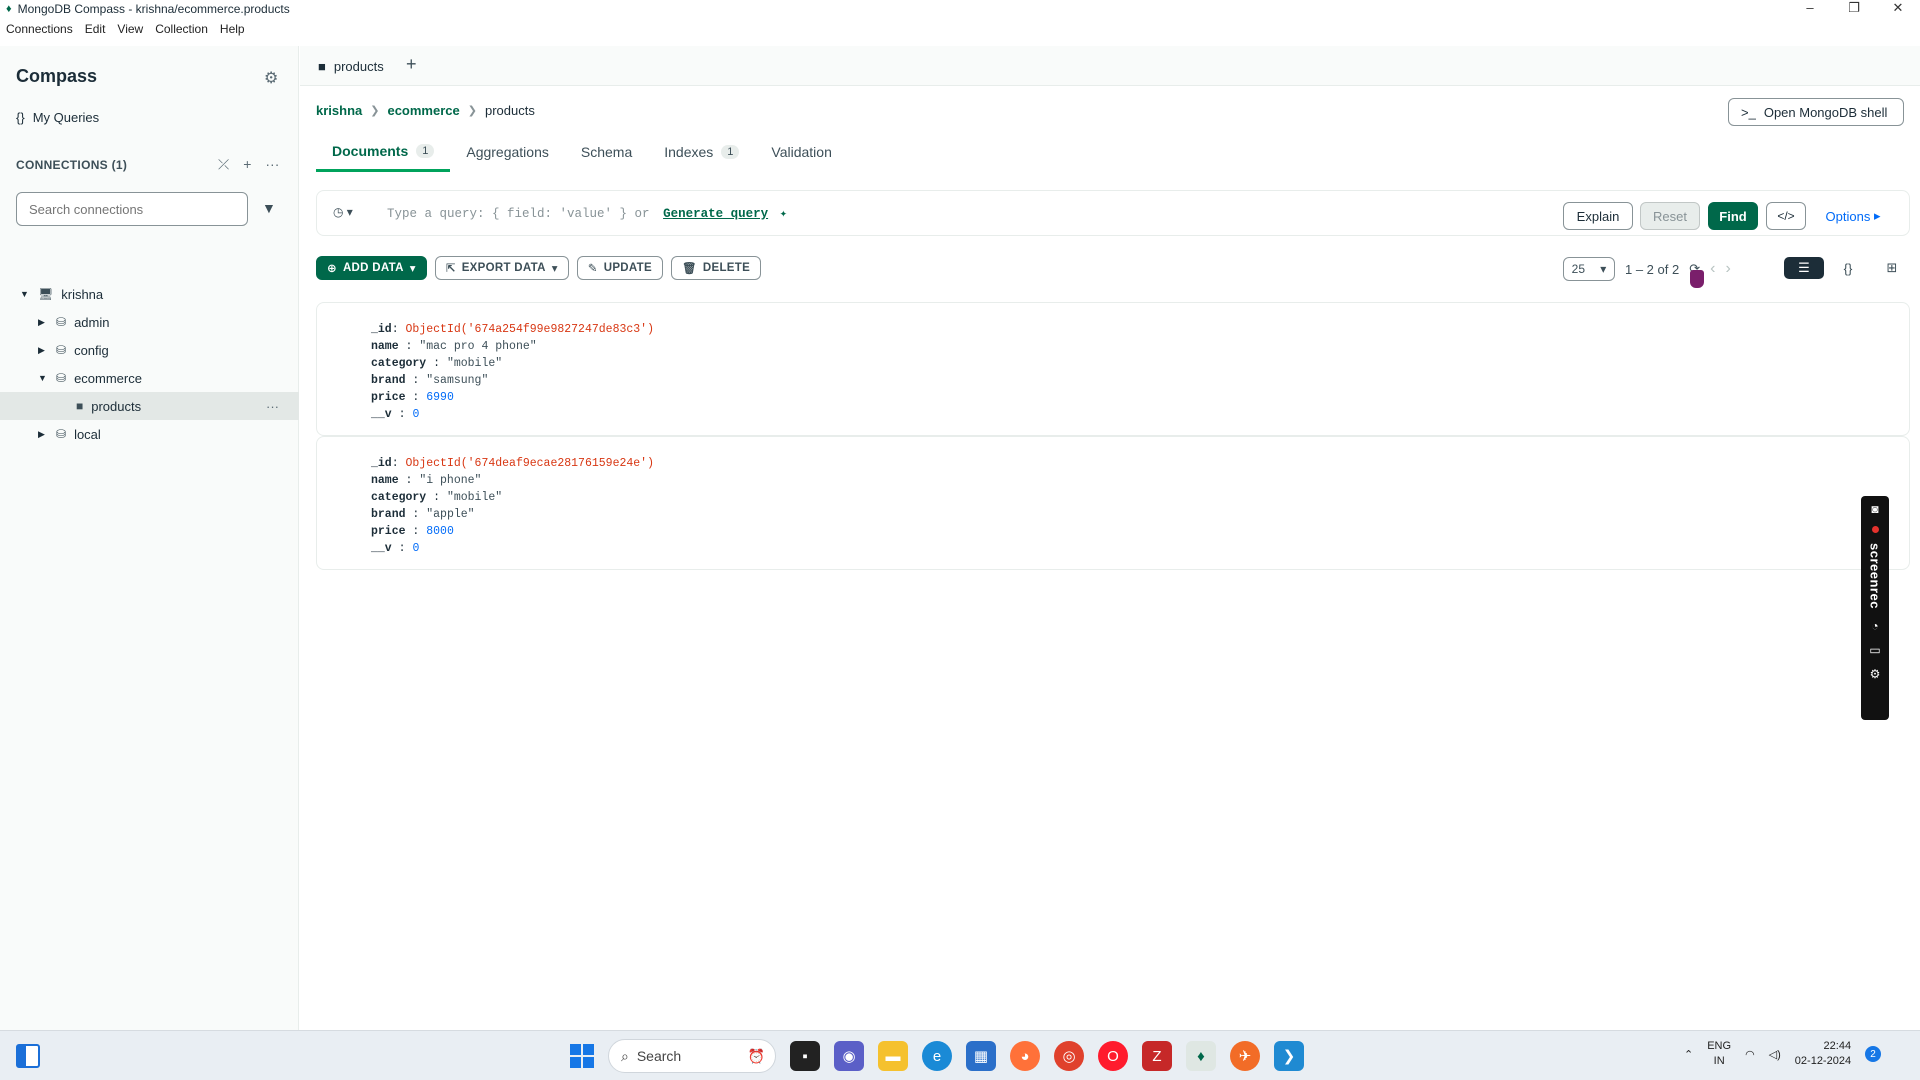  What do you see at coordinates (1823, 1054) in the screenshot?
I see `clock: 22:44 02-12-2024` at bounding box center [1823, 1054].